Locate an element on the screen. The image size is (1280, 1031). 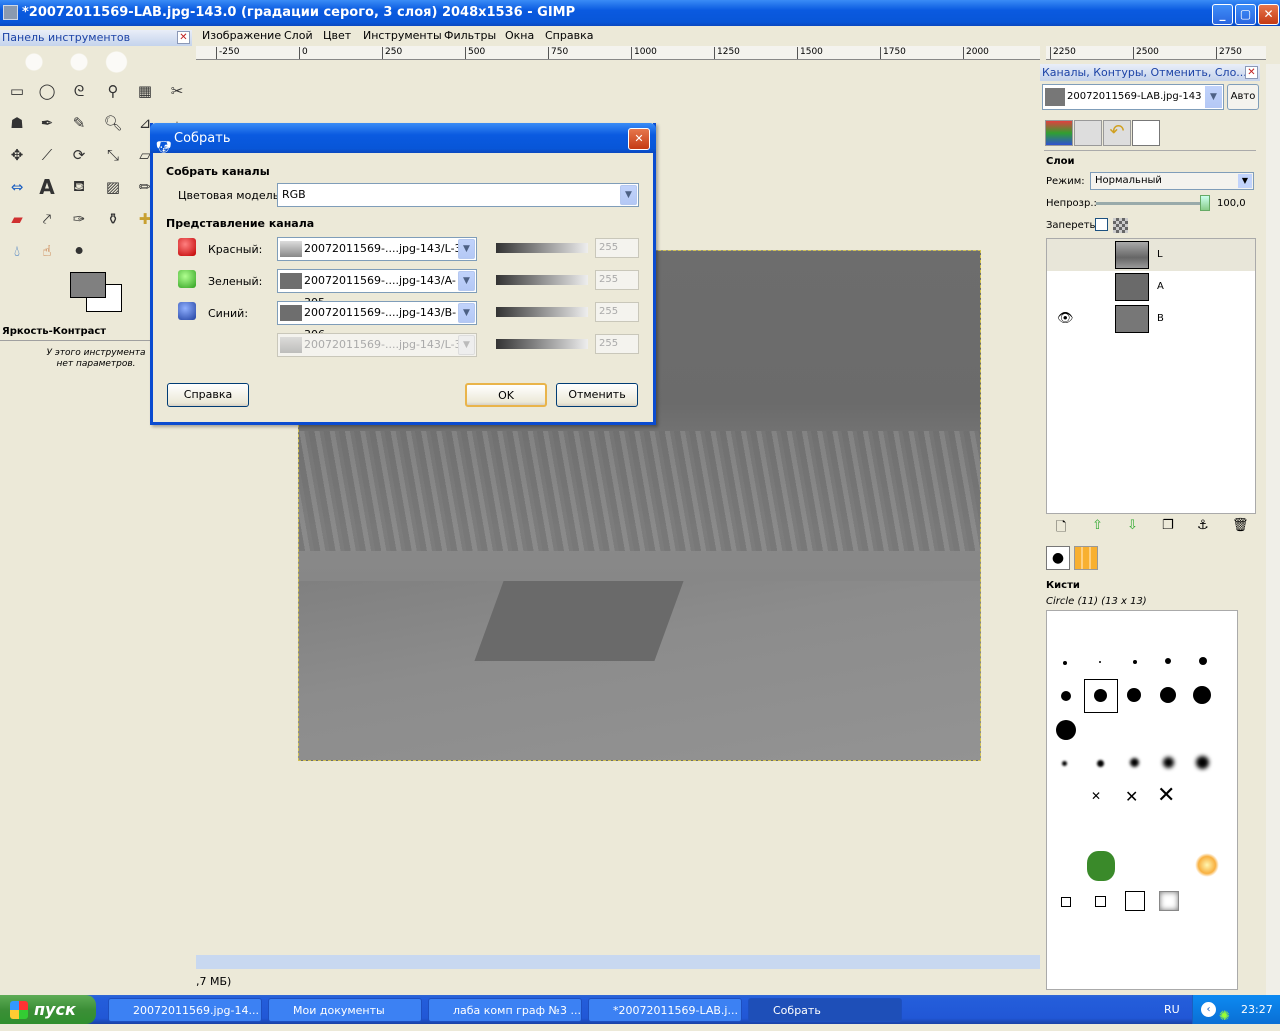
ink-icon: ✑ is located at coordinates (79, 219).